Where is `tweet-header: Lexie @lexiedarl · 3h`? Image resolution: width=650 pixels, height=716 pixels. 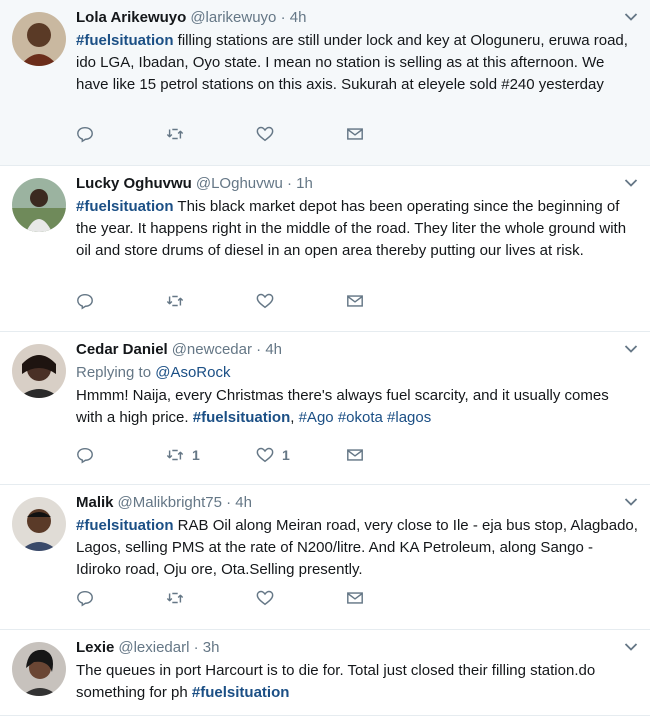
tweet-header: Lexie @lexiedarl · 3h is located at coordinates (357, 648).